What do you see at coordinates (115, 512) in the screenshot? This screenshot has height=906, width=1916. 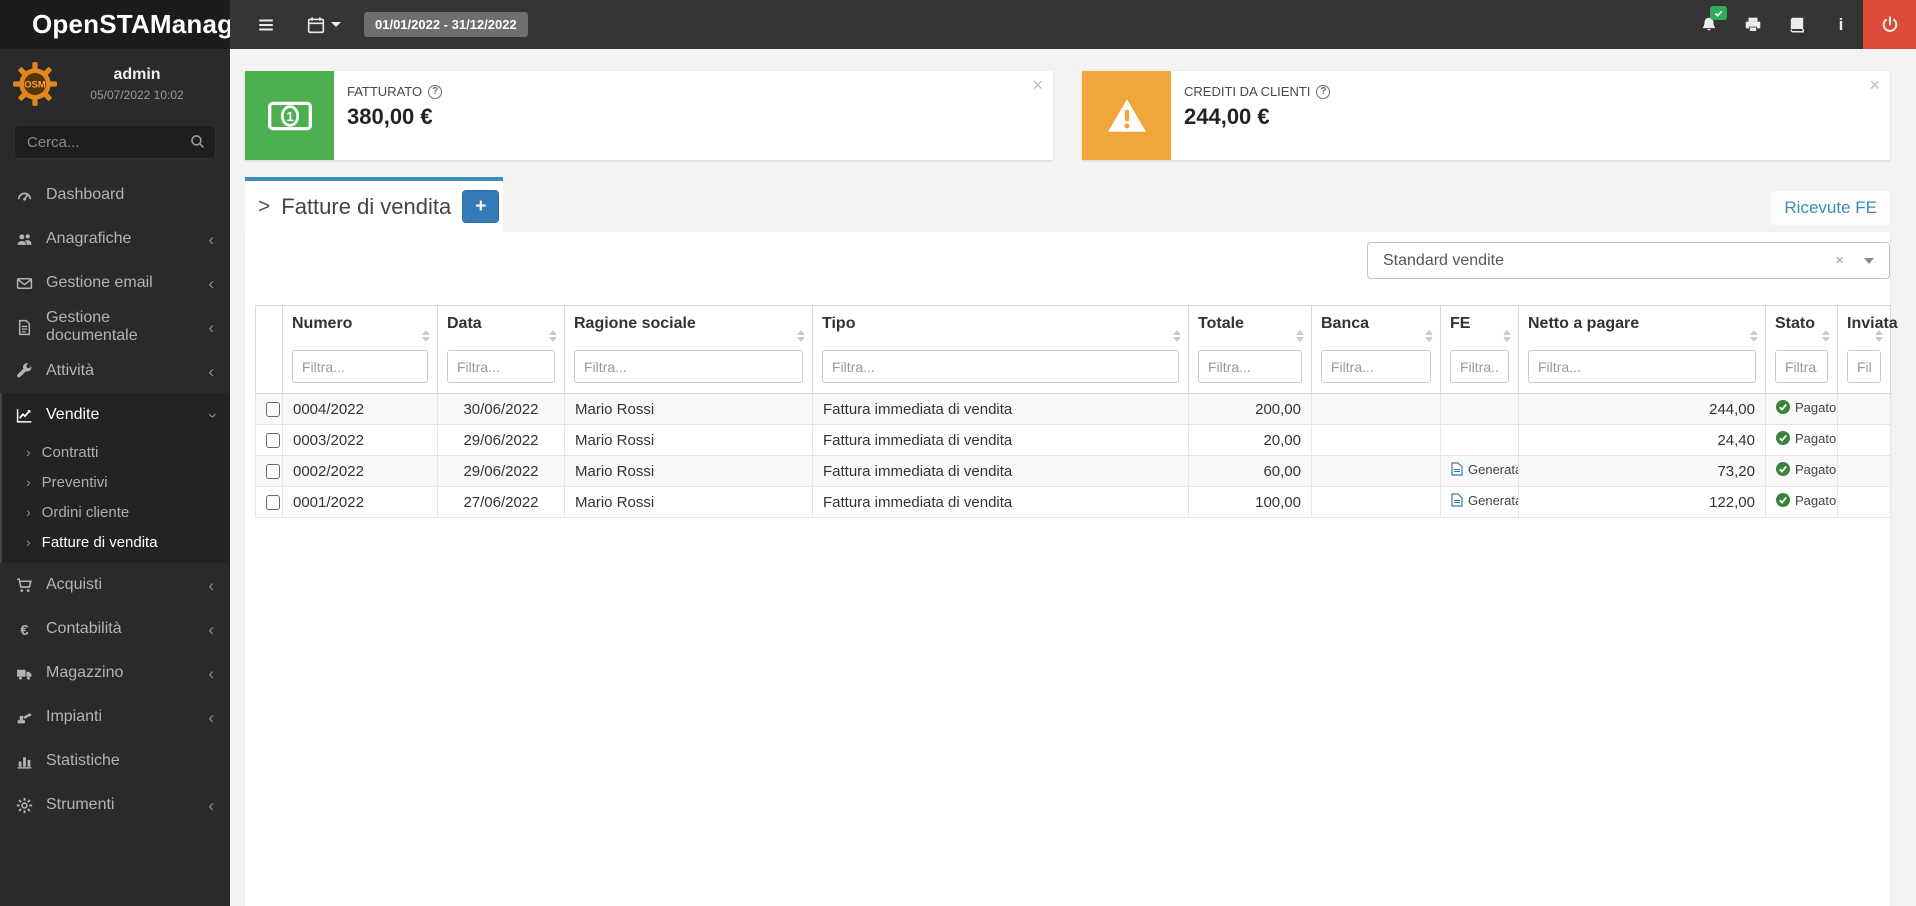 I see `sidebar-item-ordini-cliente: › Ordini cliente` at bounding box center [115, 512].